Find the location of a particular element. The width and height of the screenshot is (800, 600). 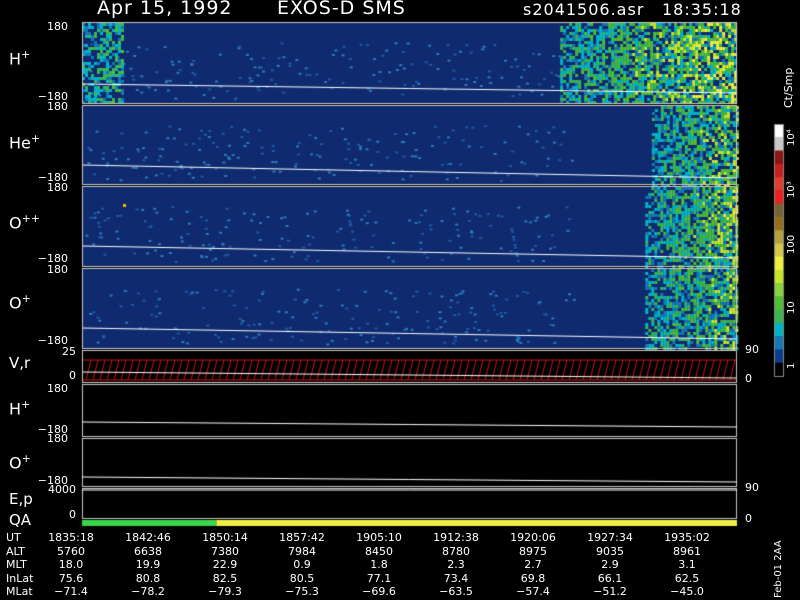

tick-hplus-top: 180 is located at coordinates (57, 26).